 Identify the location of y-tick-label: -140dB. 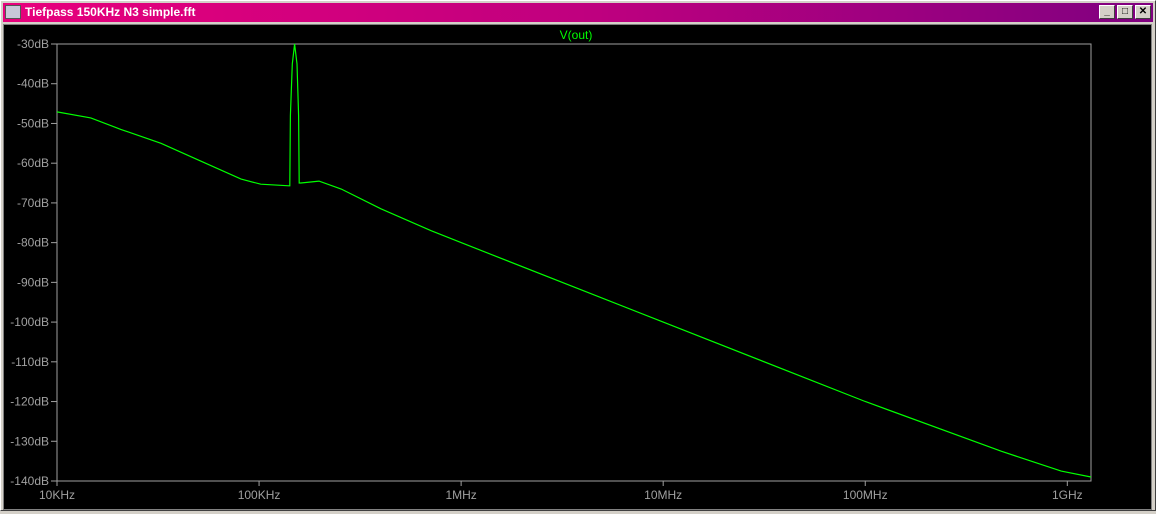
(29, 481).